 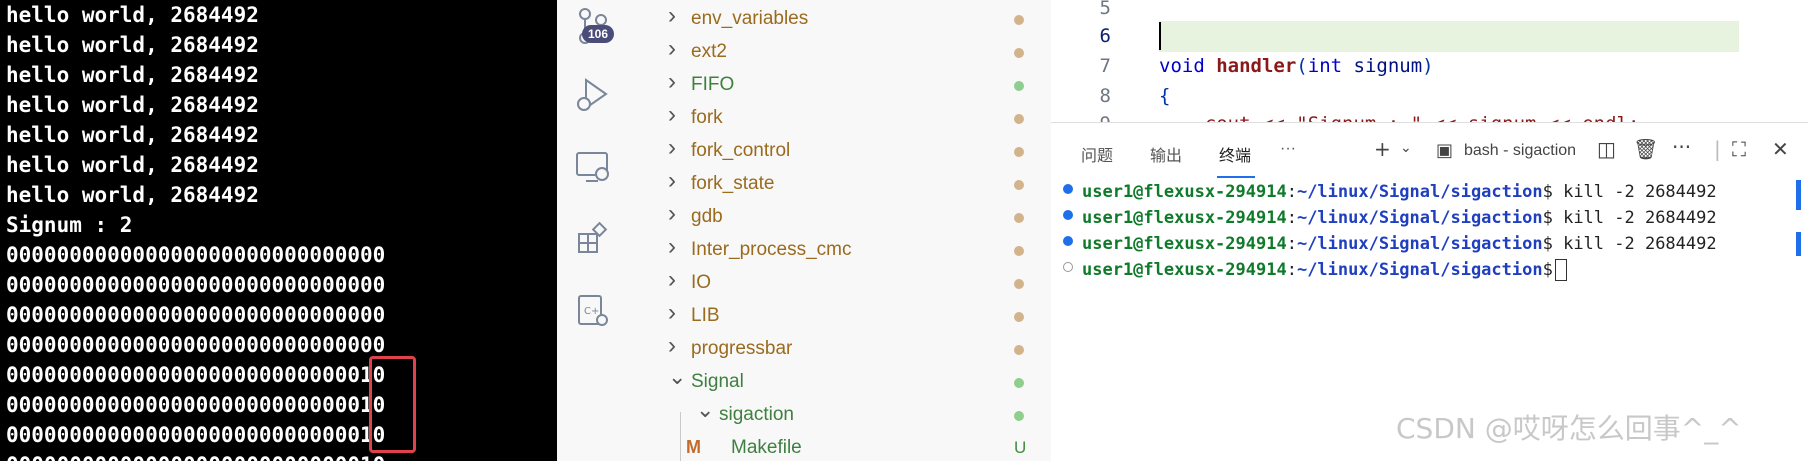 I want to click on more-tabs-button: ···, so click(x=1288, y=149).